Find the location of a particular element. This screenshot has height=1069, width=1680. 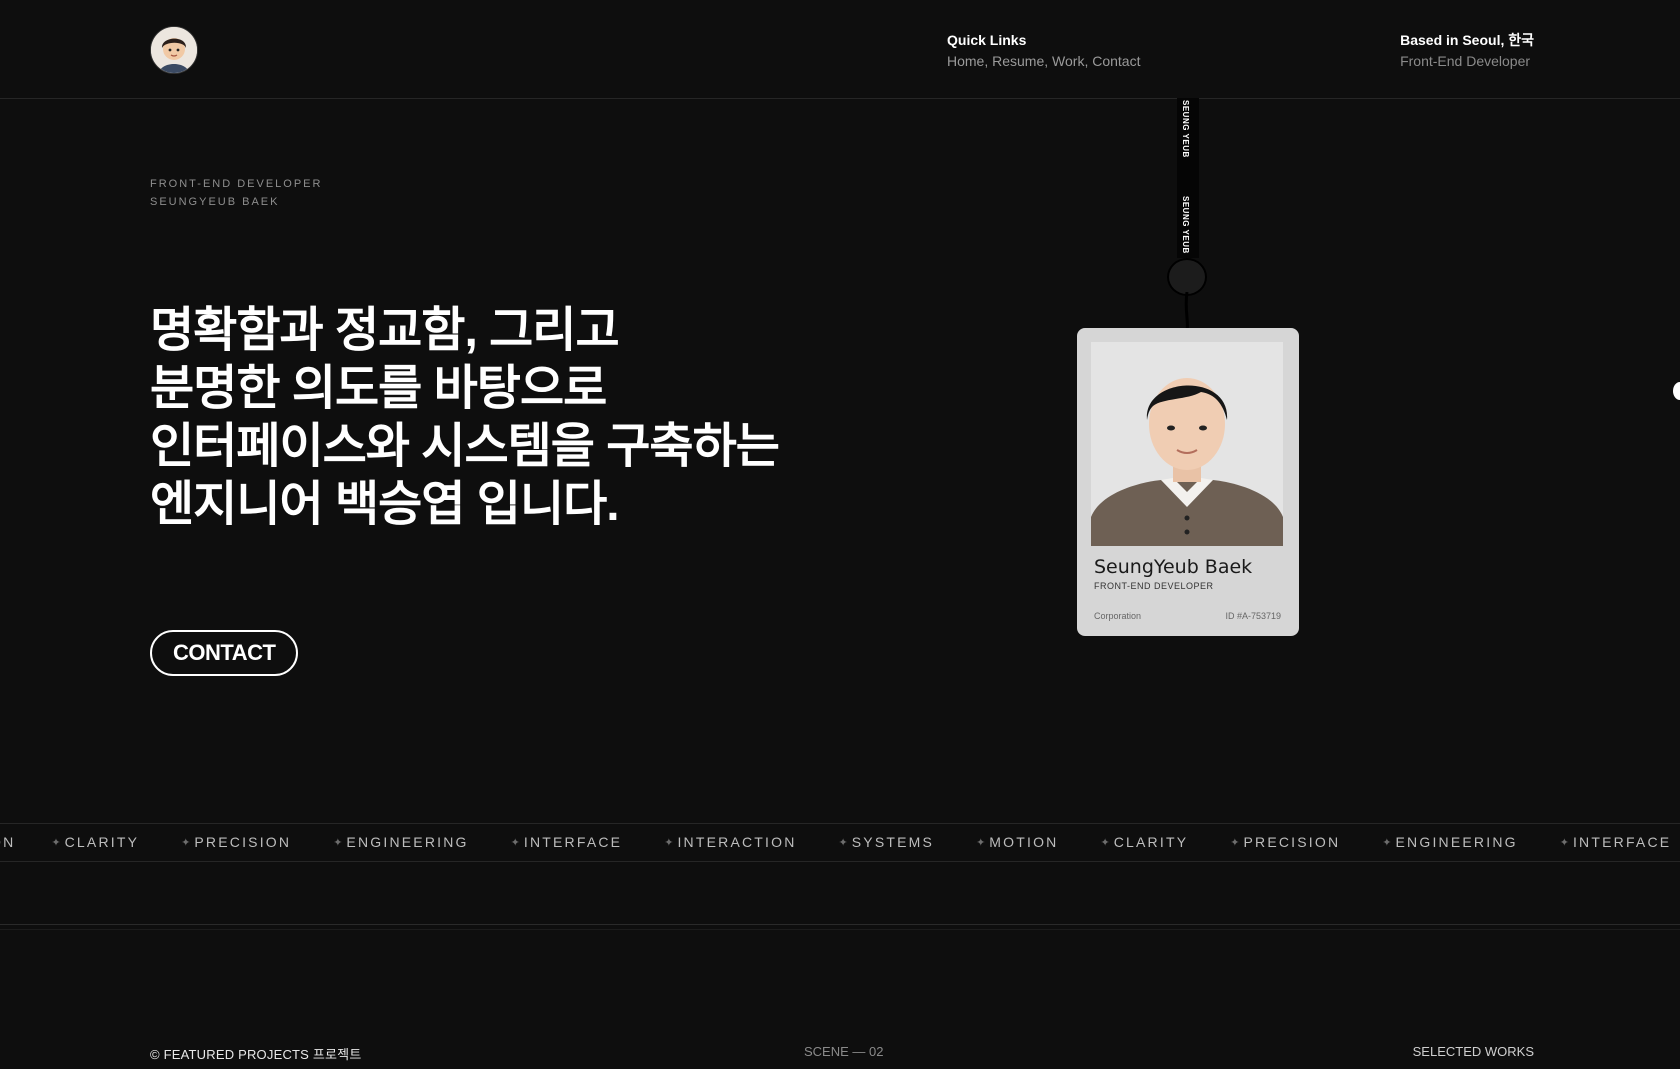

lanyard-clip is located at coordinates (1187, 277).